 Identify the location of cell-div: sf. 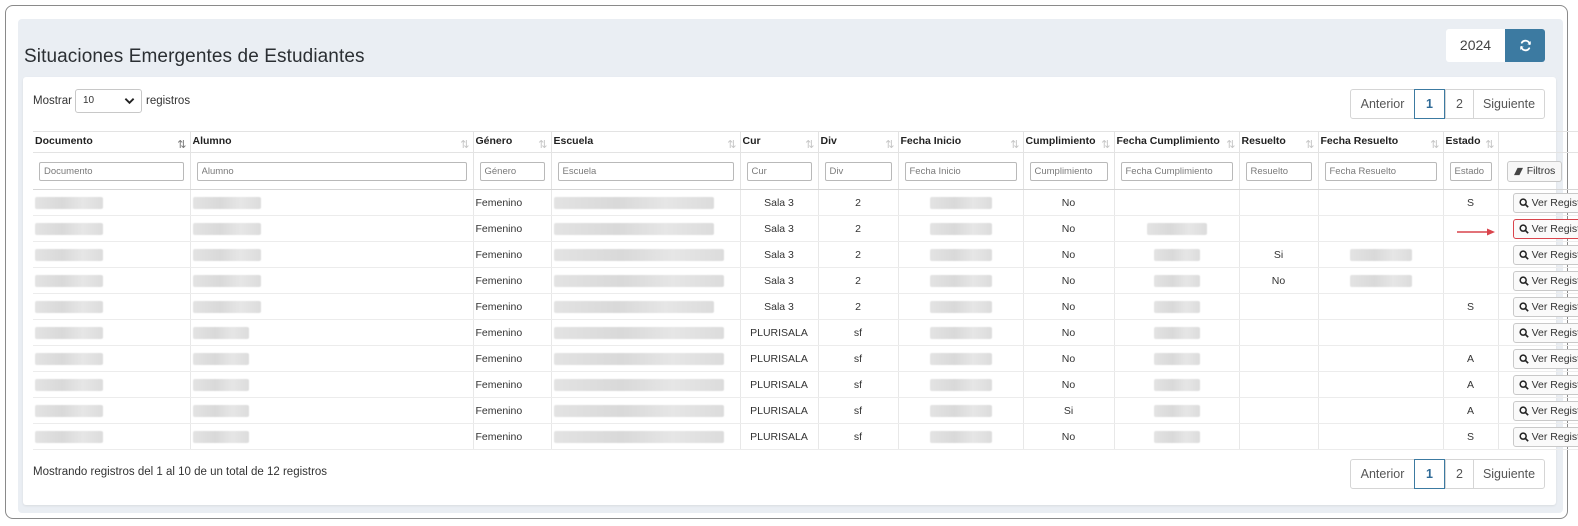
(858, 384).